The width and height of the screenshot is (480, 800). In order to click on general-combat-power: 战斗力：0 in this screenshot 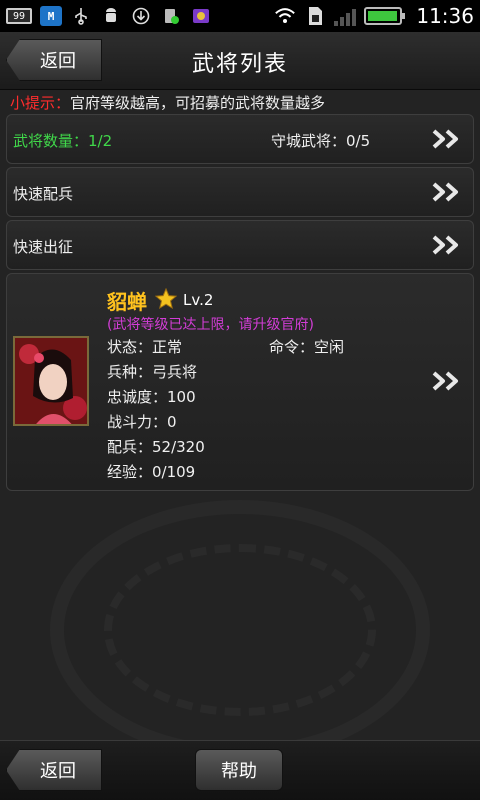, I will do `click(142, 422)`.